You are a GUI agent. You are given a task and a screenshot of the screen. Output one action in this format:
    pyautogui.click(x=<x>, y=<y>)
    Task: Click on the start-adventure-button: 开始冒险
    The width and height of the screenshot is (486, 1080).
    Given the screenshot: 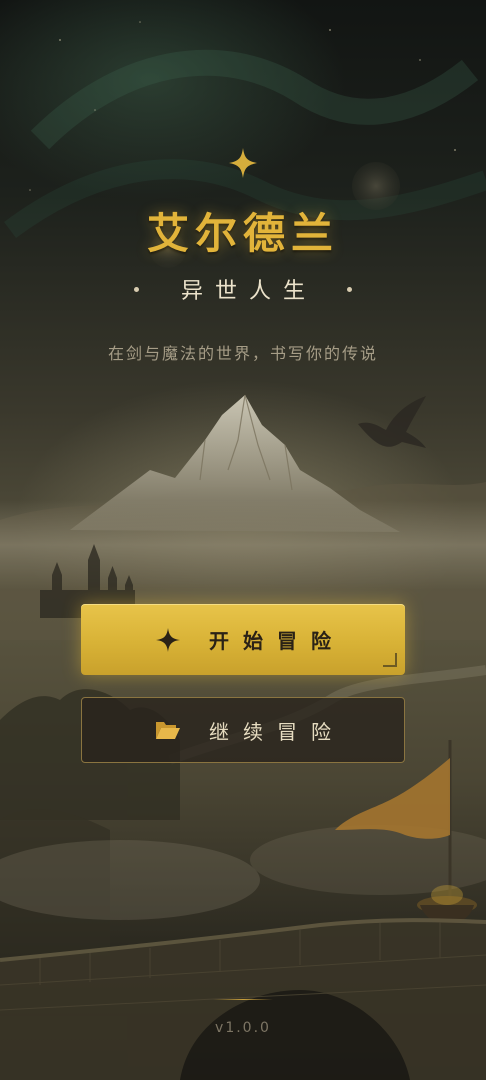 What is the action you would take?
    pyautogui.click(x=243, y=639)
    